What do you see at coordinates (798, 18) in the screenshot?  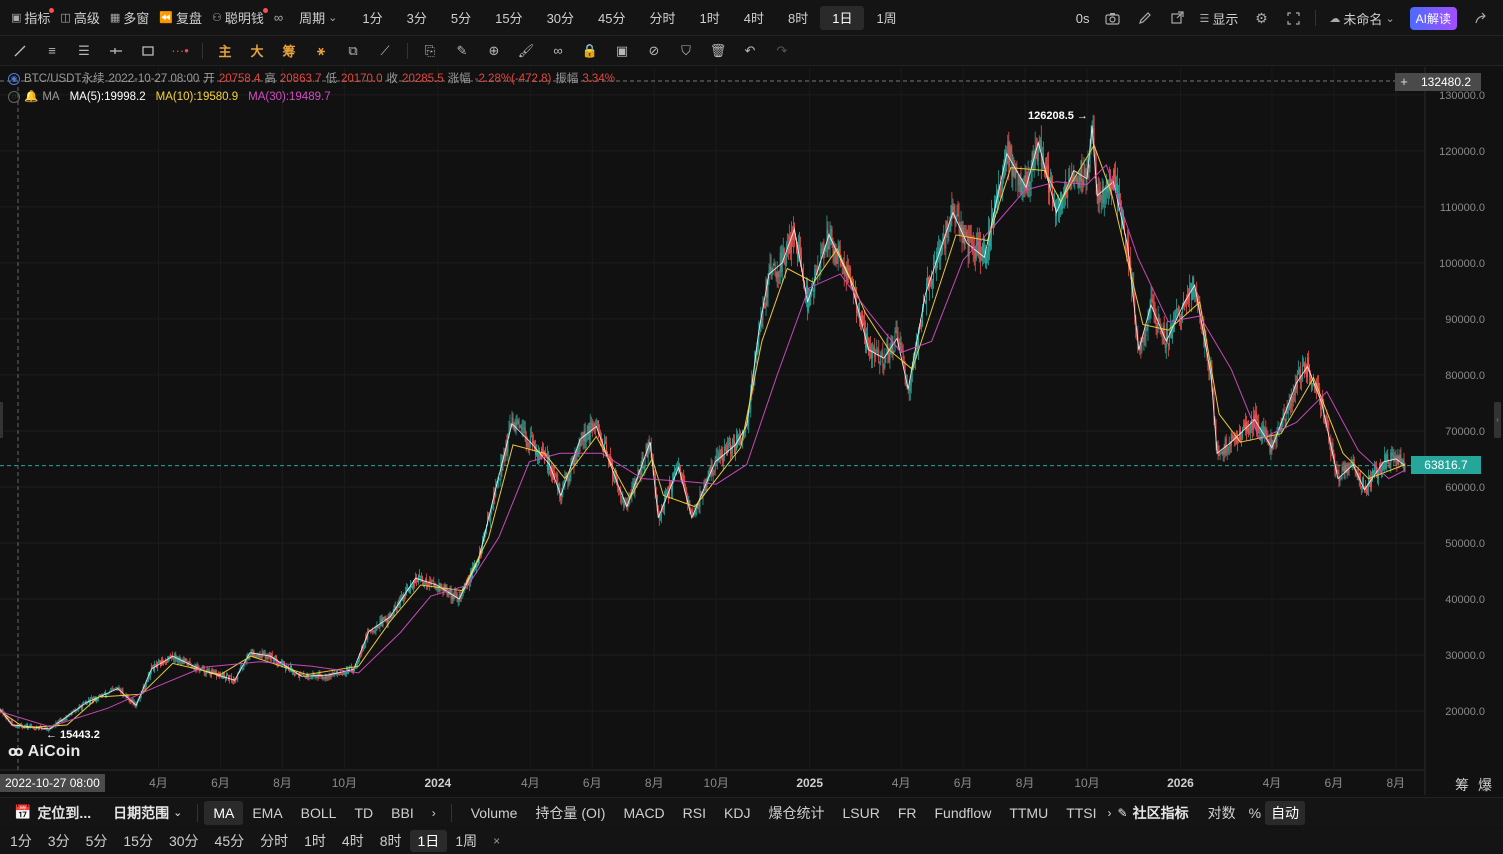 I see `period-tab-9: 8时` at bounding box center [798, 18].